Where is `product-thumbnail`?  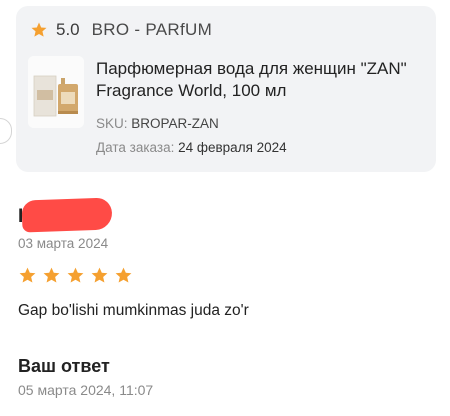
product-thumbnail is located at coordinates (56, 92).